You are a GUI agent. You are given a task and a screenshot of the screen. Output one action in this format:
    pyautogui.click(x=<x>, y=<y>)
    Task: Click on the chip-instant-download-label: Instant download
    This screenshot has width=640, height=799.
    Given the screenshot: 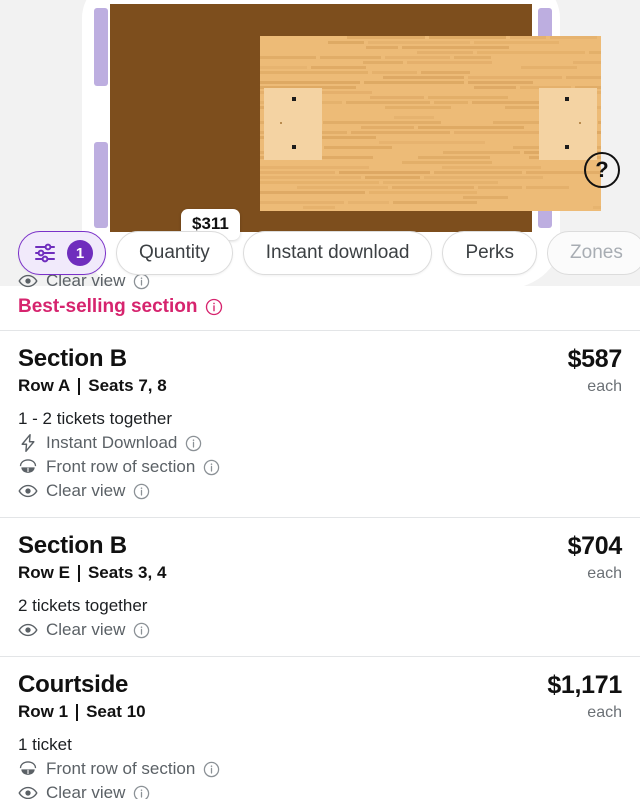 What is the action you would take?
    pyautogui.click(x=337, y=252)
    